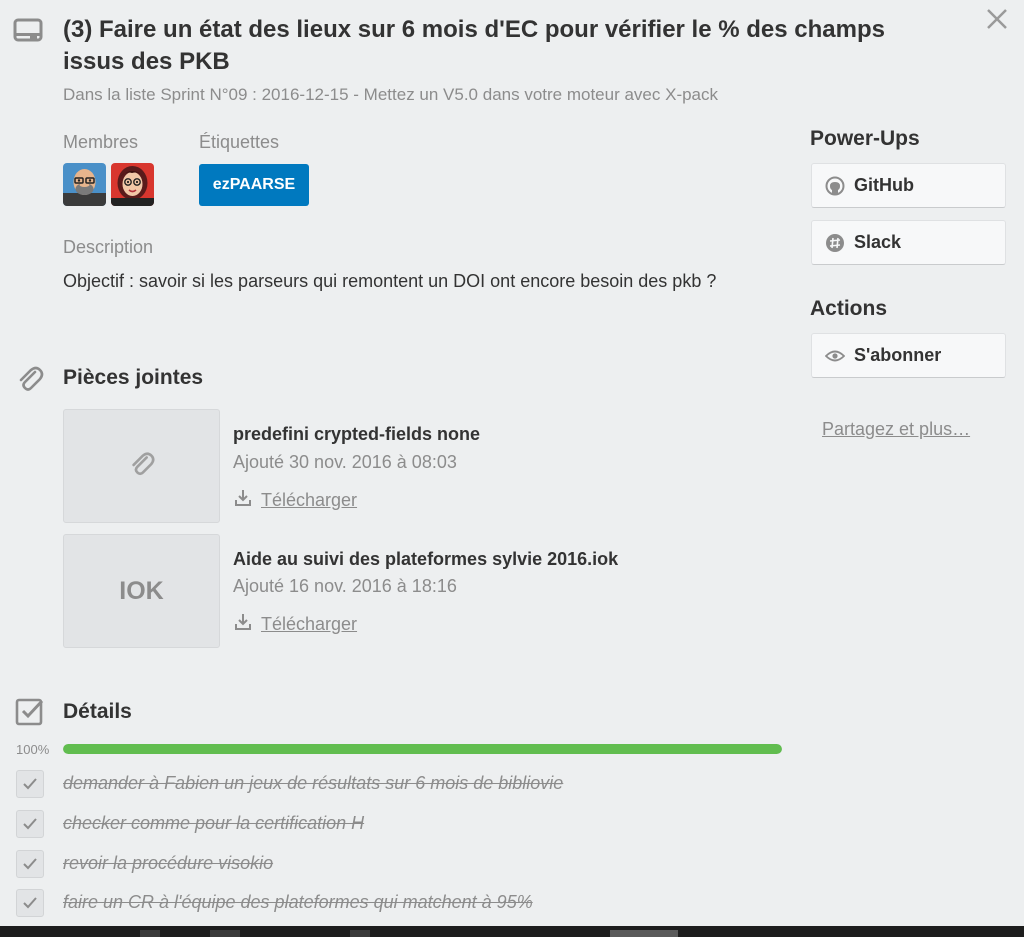 The height and width of the screenshot is (937, 1024). What do you see at coordinates (84, 184) in the screenshot?
I see `member-avatar-bald-man` at bounding box center [84, 184].